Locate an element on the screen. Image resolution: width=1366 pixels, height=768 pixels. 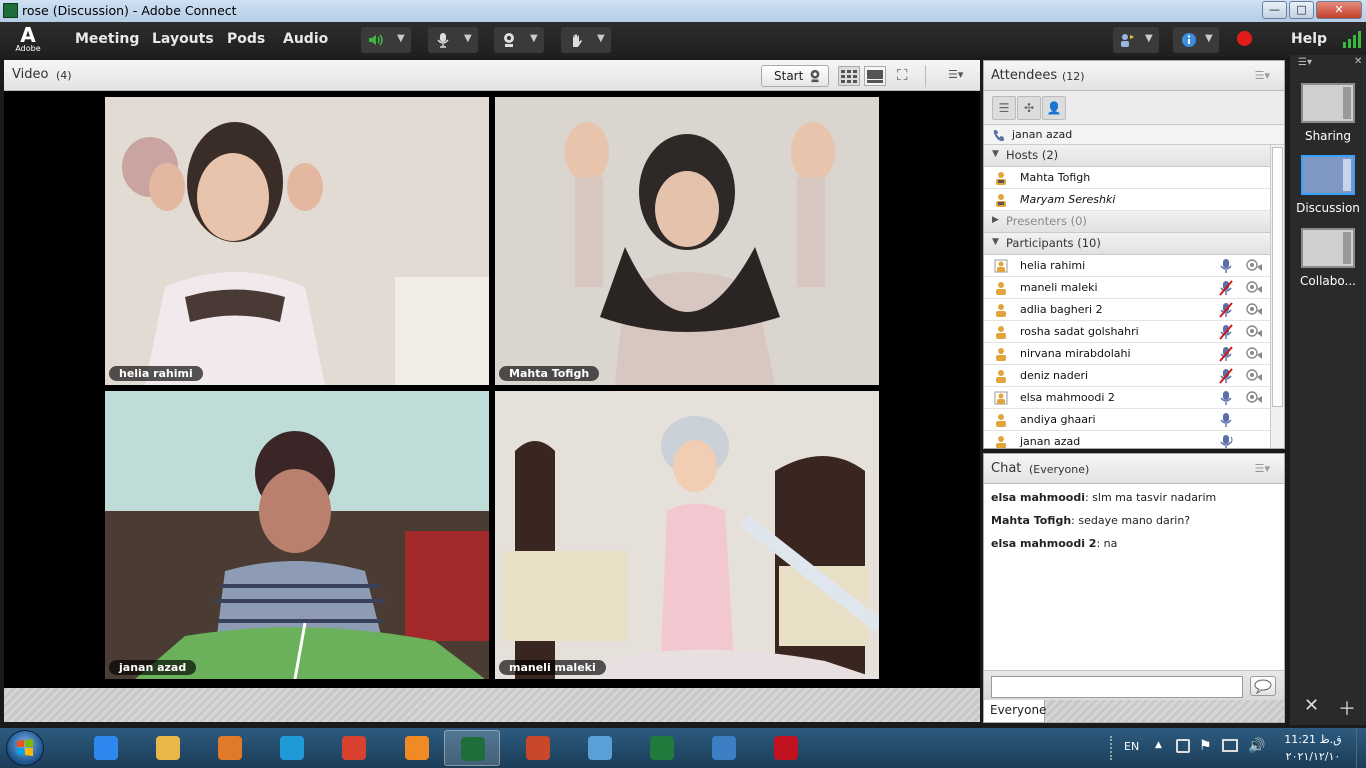
participant-row: andiya ghaari is located at coordinates (1127, 420).